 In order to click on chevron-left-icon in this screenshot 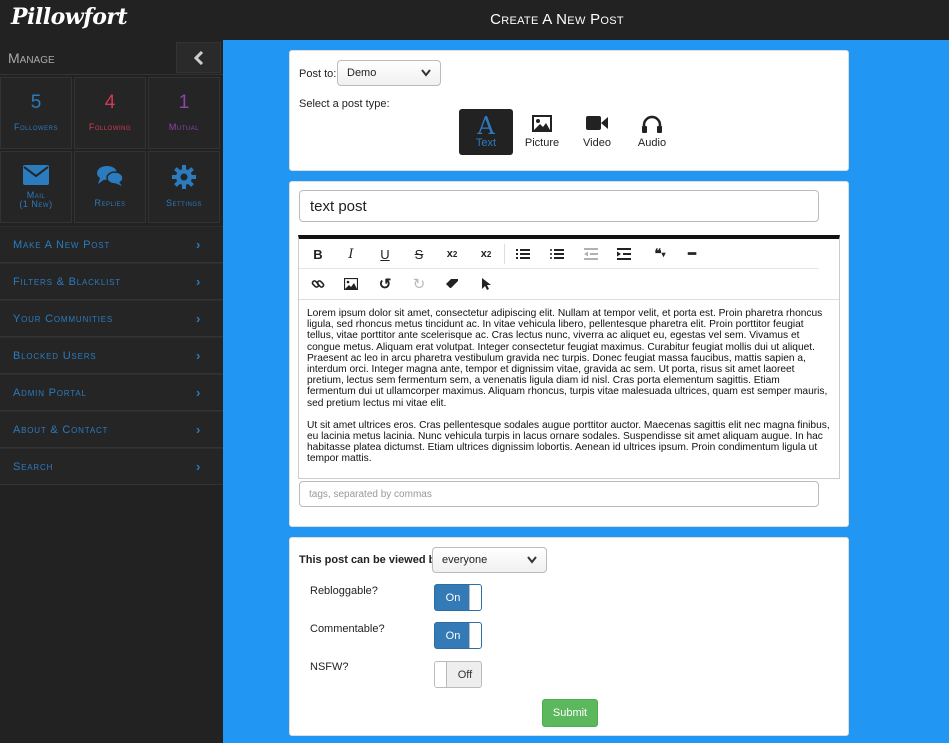, I will do `click(198, 58)`.